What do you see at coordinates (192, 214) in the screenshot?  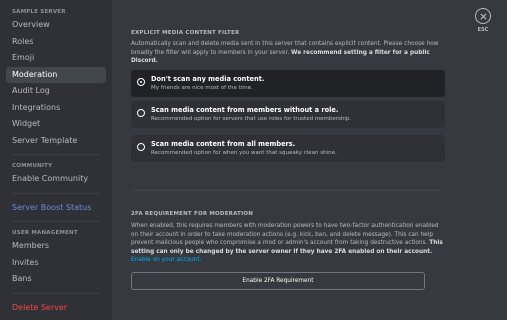 I see `twofa-title: 2FA REQUIREMENT FOR MODERATION` at bounding box center [192, 214].